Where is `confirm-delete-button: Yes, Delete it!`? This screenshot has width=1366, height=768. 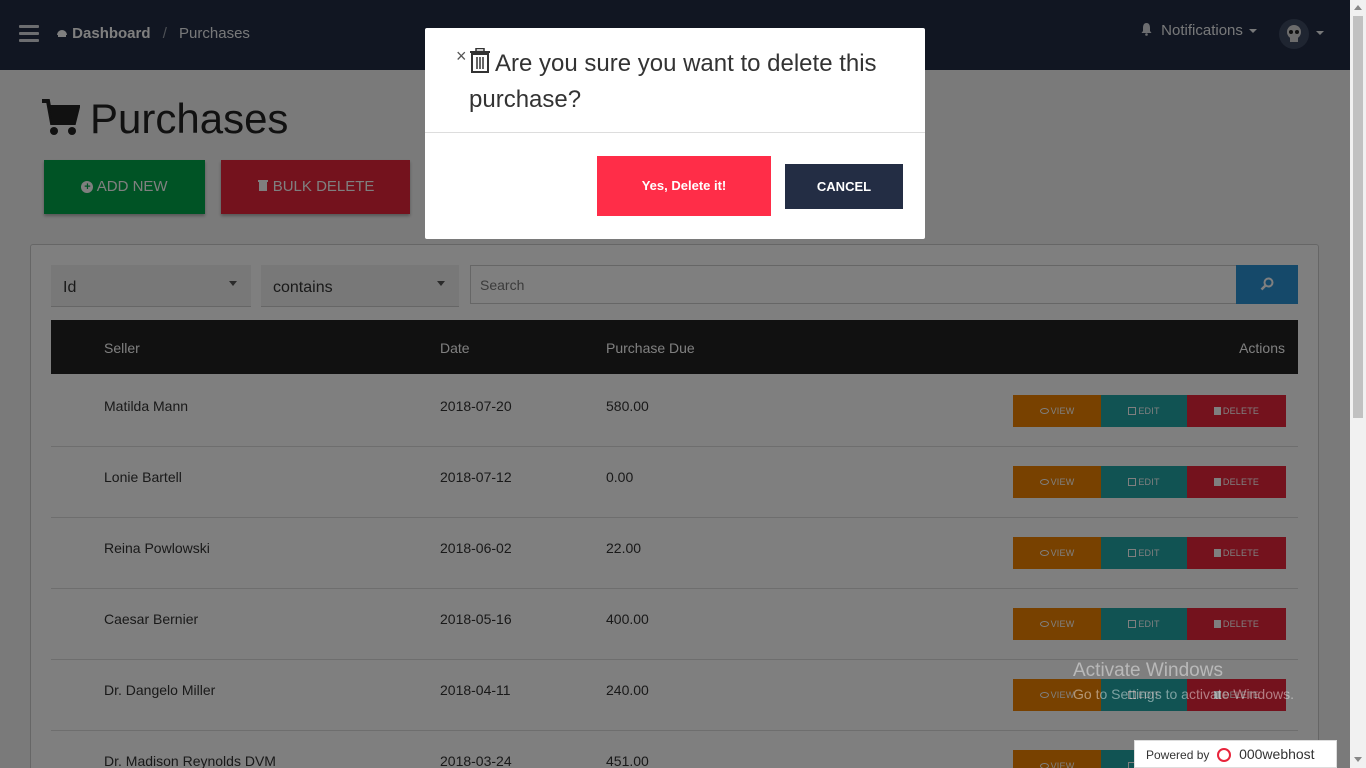 confirm-delete-button: Yes, Delete it! is located at coordinates (684, 186).